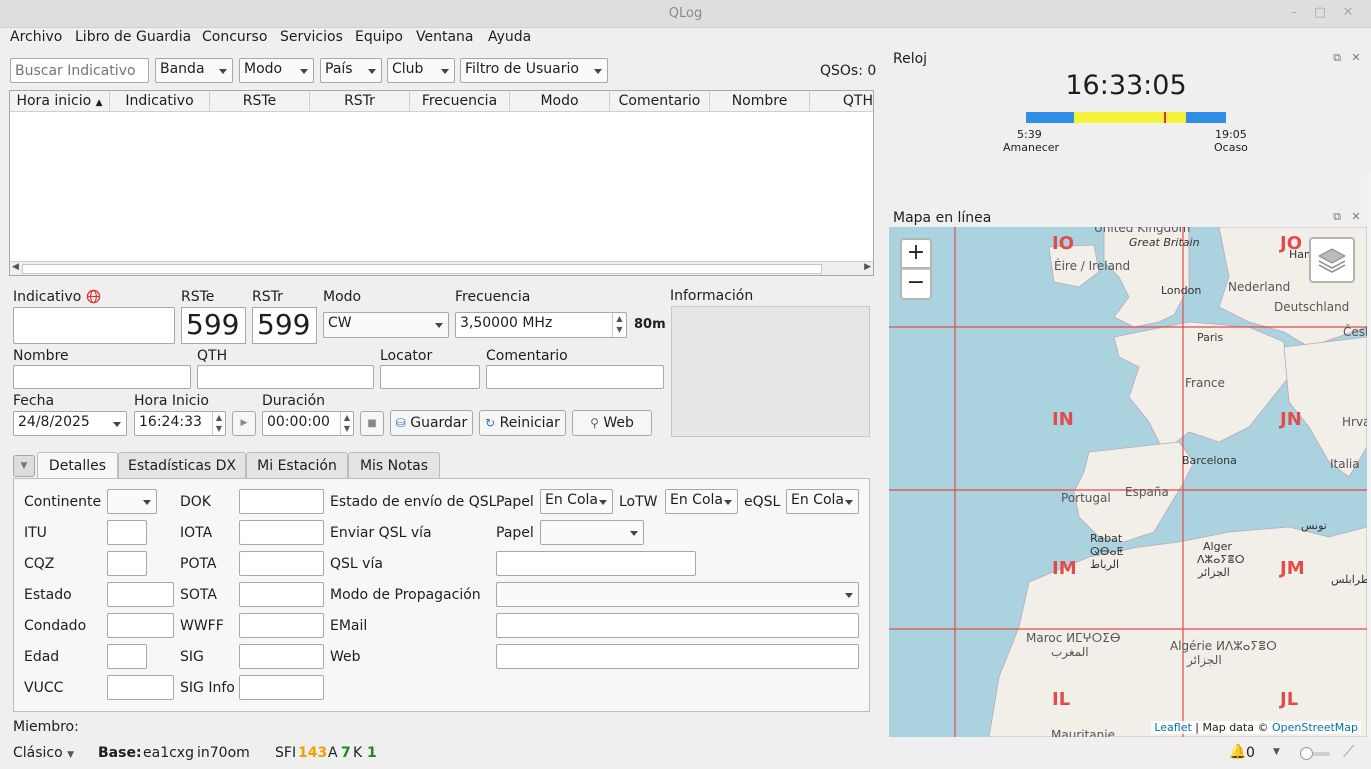 The height and width of the screenshot is (769, 1371). What do you see at coordinates (77, 466) in the screenshot?
I see `tab-detalles: Detalles` at bounding box center [77, 466].